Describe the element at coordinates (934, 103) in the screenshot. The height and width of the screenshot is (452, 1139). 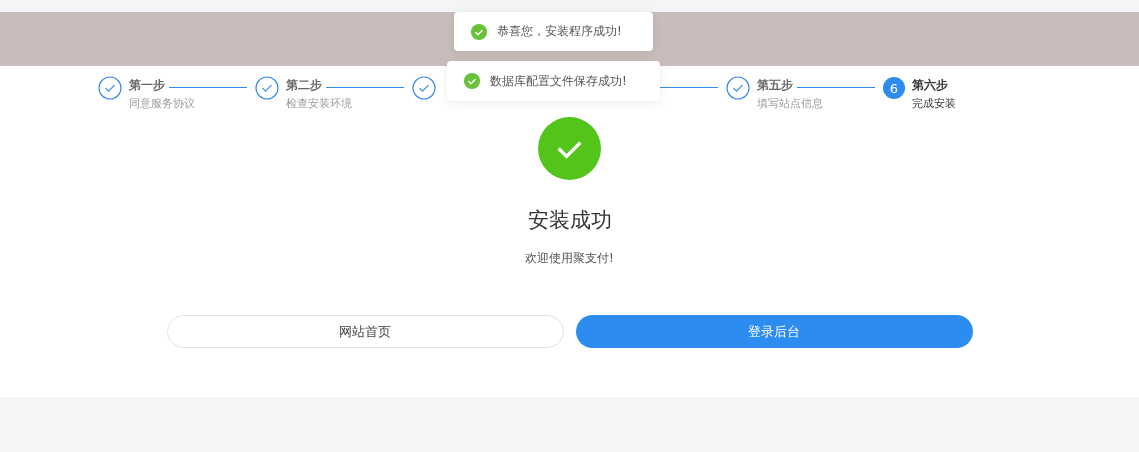
I see `step-subtitle: 完成安装` at that location.